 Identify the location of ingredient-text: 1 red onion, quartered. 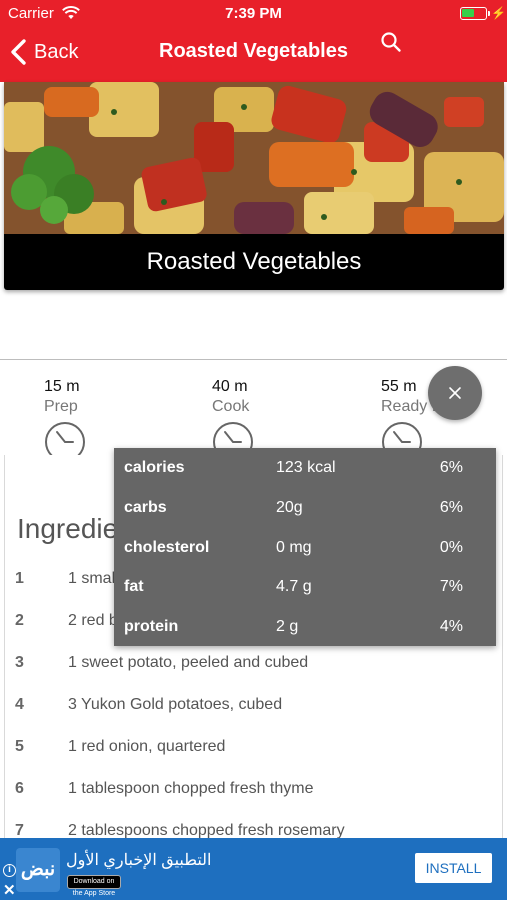
(147, 746).